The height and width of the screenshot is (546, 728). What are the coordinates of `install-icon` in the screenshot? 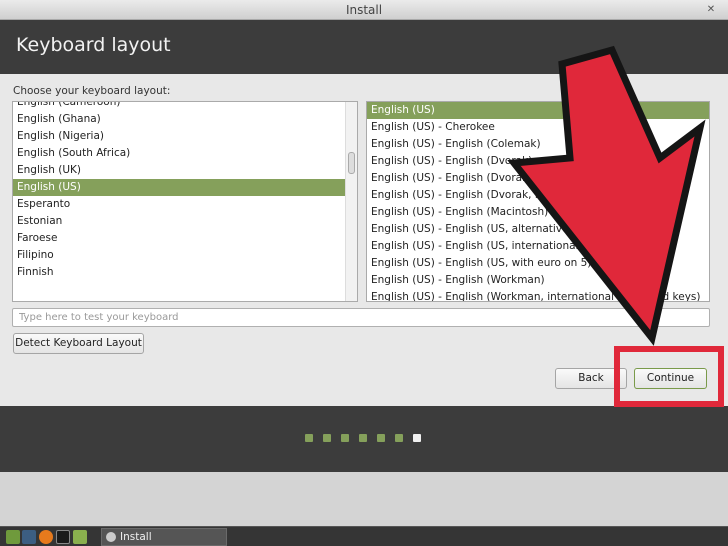 It's located at (111, 537).